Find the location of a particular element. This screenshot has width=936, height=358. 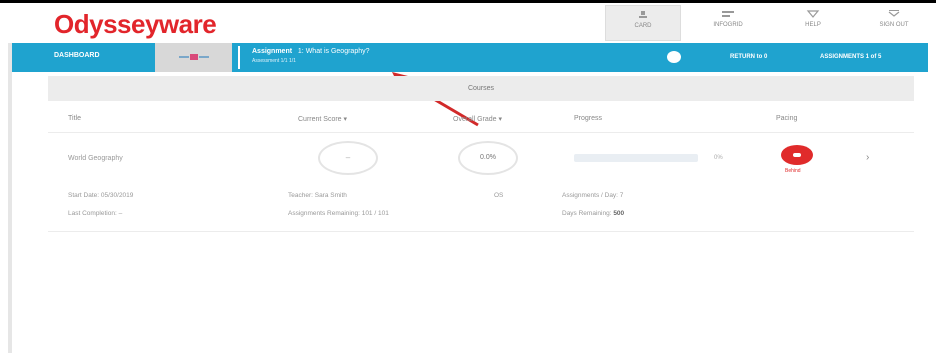

assignment-label: Assignment is located at coordinates (272, 51).